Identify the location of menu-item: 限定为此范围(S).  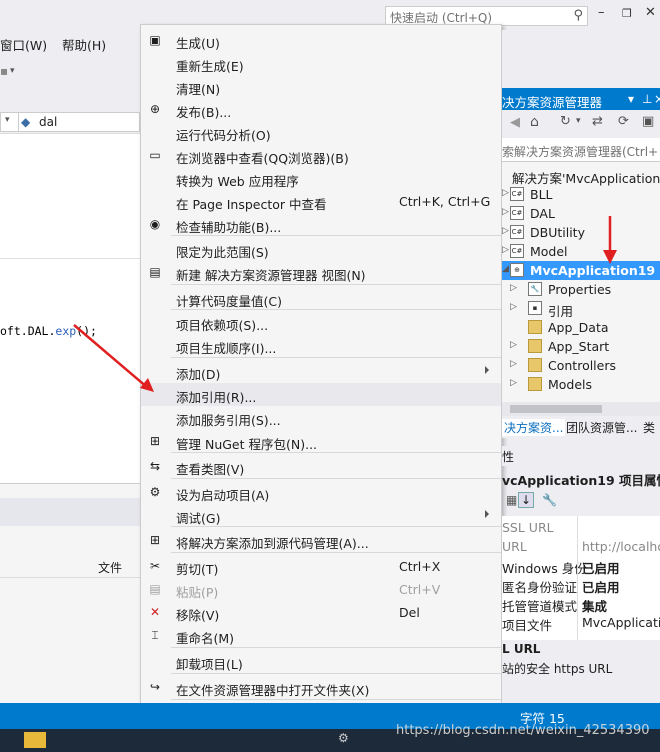
(321, 249).